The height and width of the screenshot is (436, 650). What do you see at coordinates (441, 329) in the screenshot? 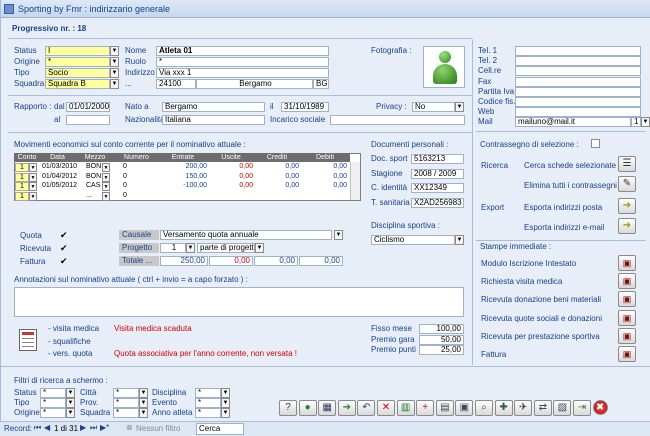
I see `punti-field: 100,00` at bounding box center [441, 329].